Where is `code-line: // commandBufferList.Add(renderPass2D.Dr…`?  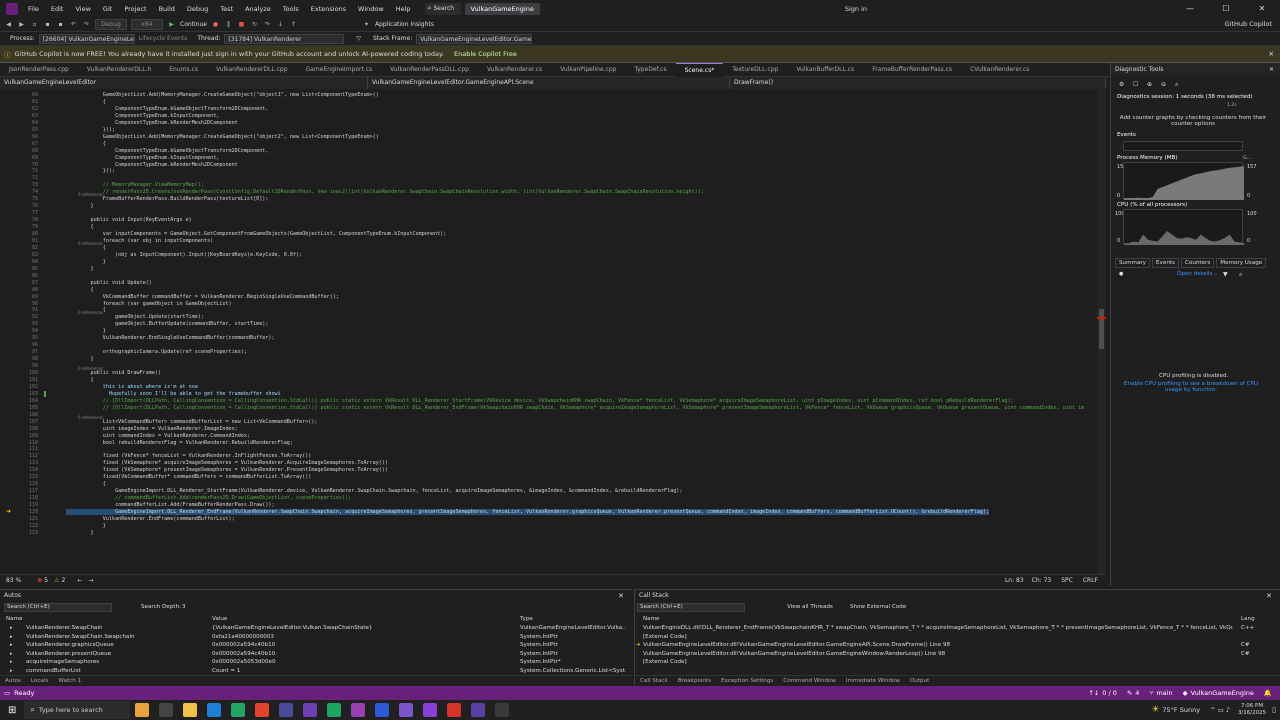 code-line: // commandBufferList.Add(renderPass2D.Dr… is located at coordinates (208, 498).